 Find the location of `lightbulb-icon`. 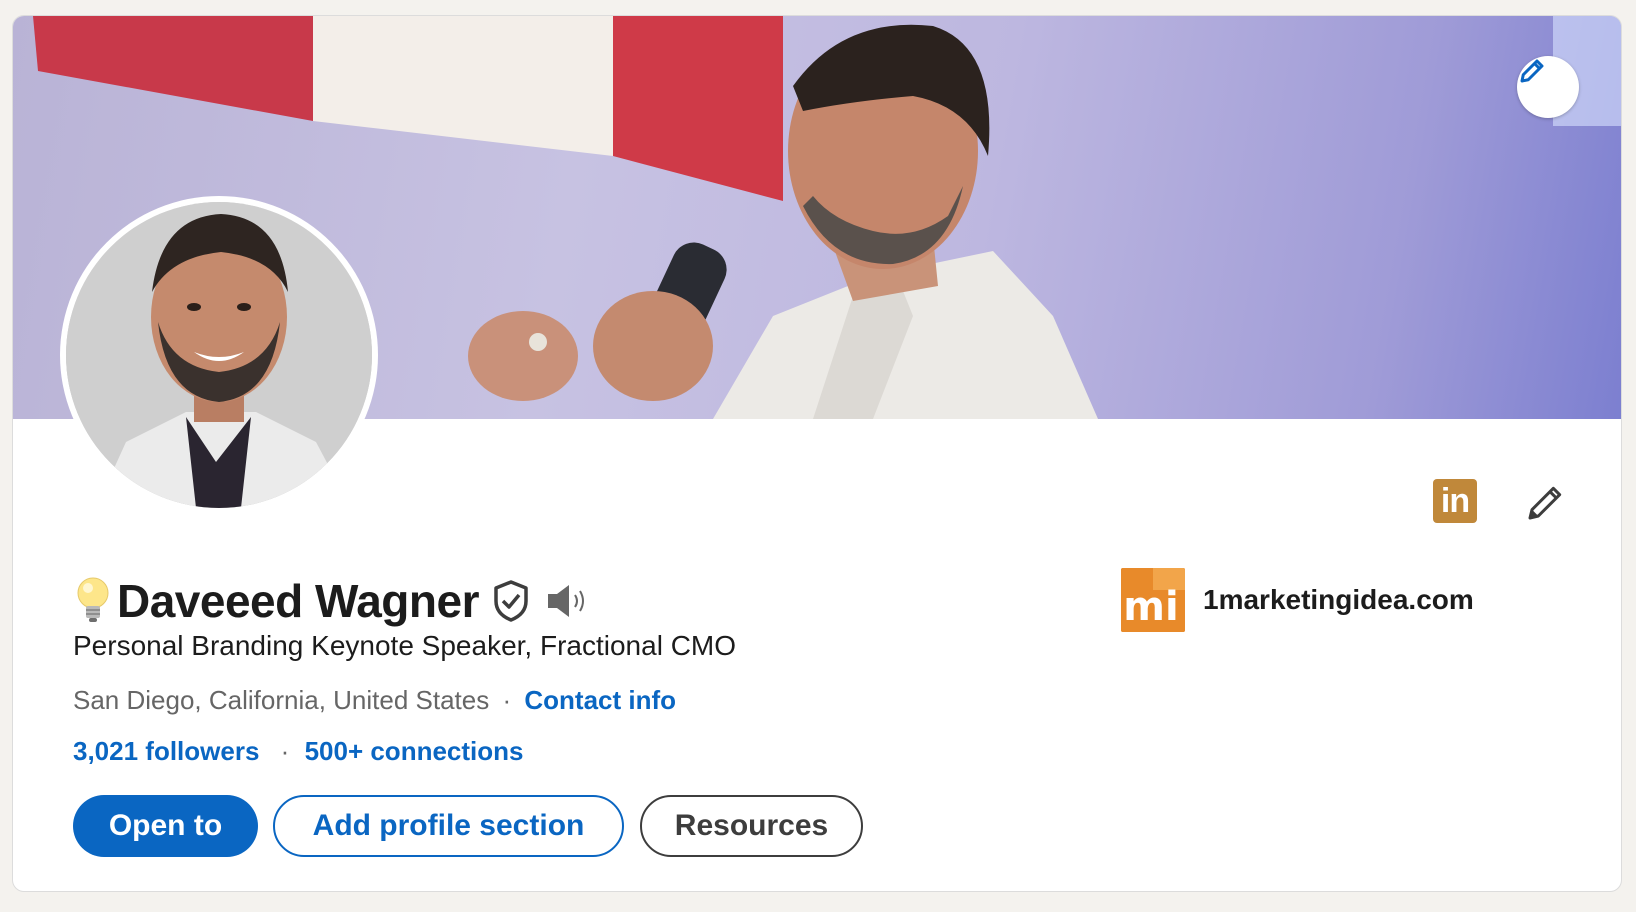

lightbulb-icon is located at coordinates (93, 599).